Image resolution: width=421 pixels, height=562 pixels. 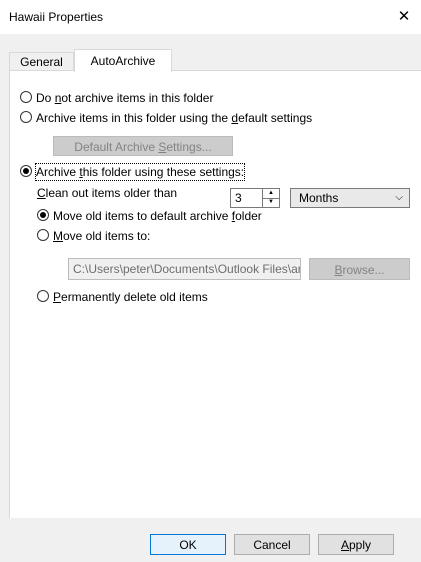 What do you see at coordinates (271, 202) in the screenshot?
I see `spin-down-icon: ▼` at bounding box center [271, 202].